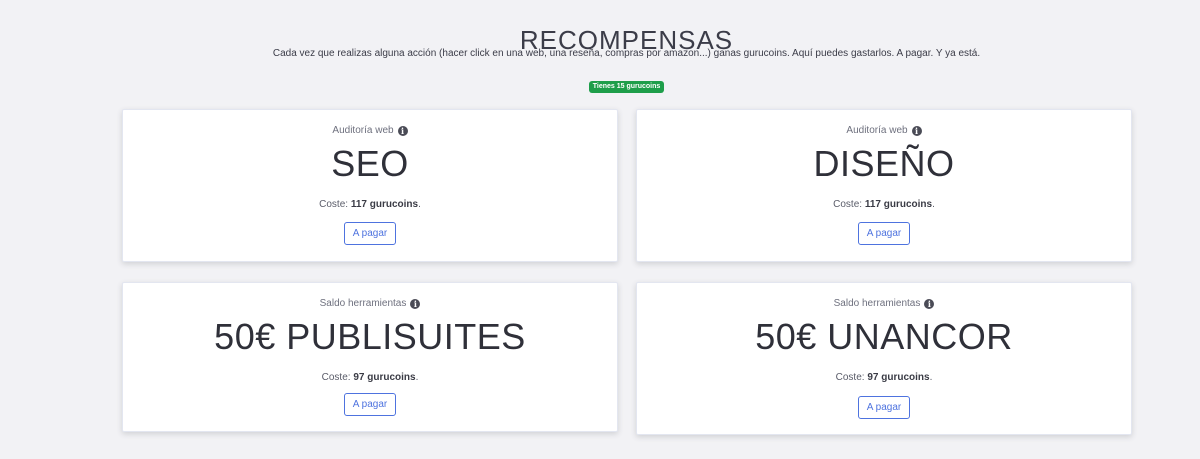 This screenshot has height=459, width=1200. Describe the element at coordinates (626, 87) in the screenshot. I see `gurucoins-balance-badge: Tienes 15 gurucoins` at that location.